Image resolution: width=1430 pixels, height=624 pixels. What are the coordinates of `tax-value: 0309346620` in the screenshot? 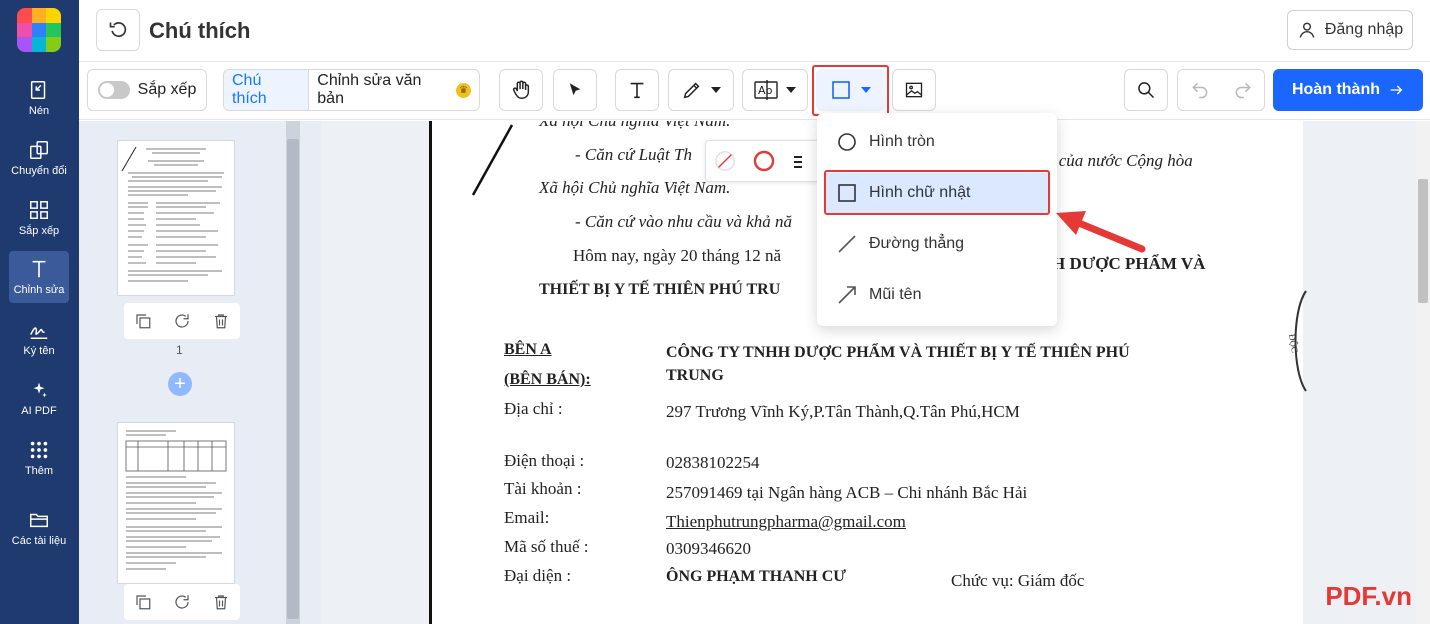 It's located at (708, 548).